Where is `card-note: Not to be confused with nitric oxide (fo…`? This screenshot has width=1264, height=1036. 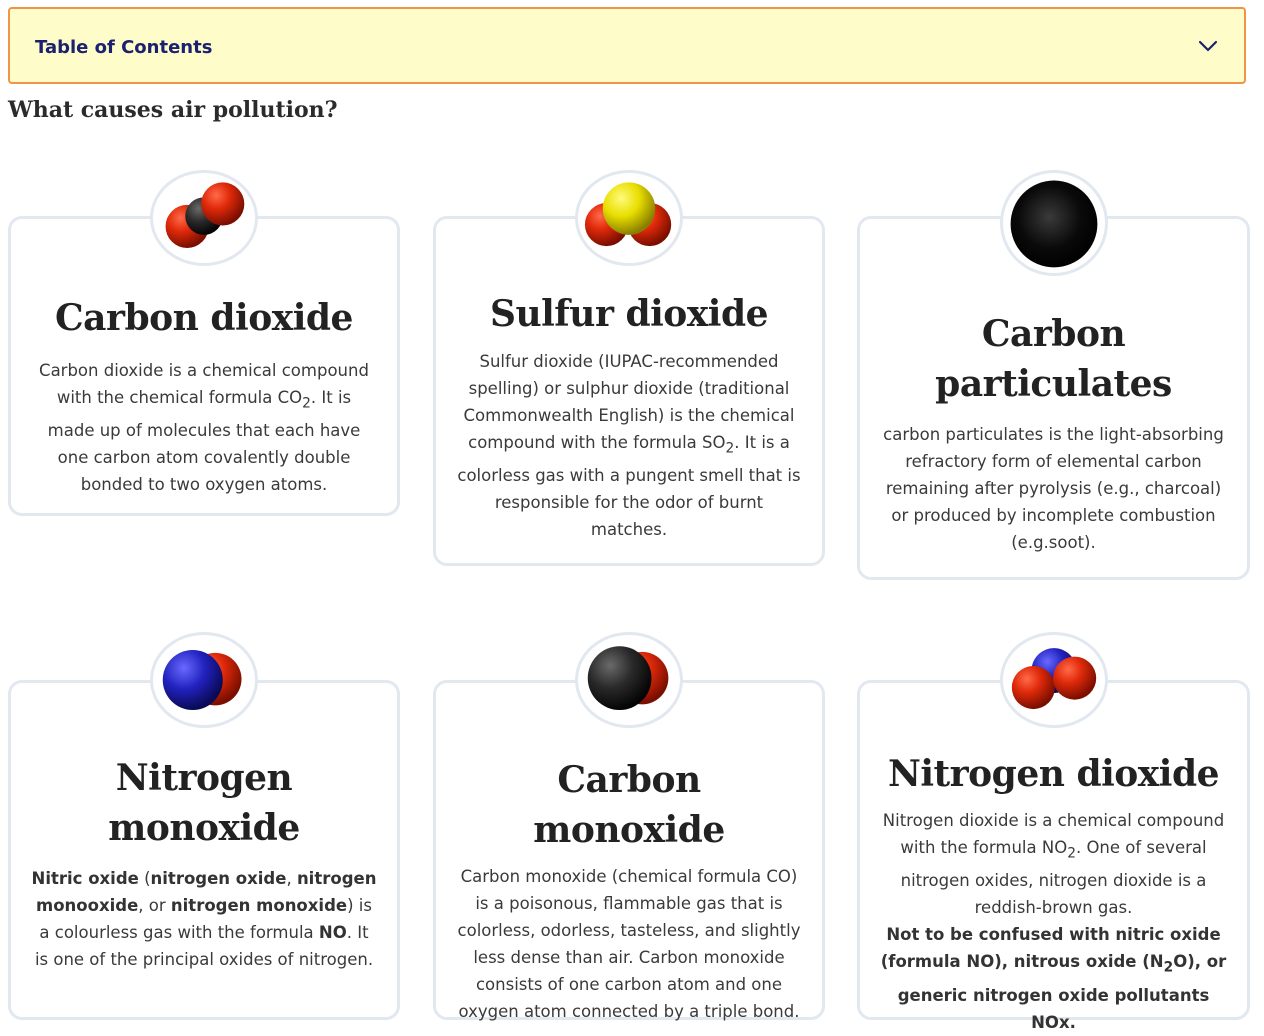 card-note: Not to be confused with nitric oxide (fo… is located at coordinates (1053, 978).